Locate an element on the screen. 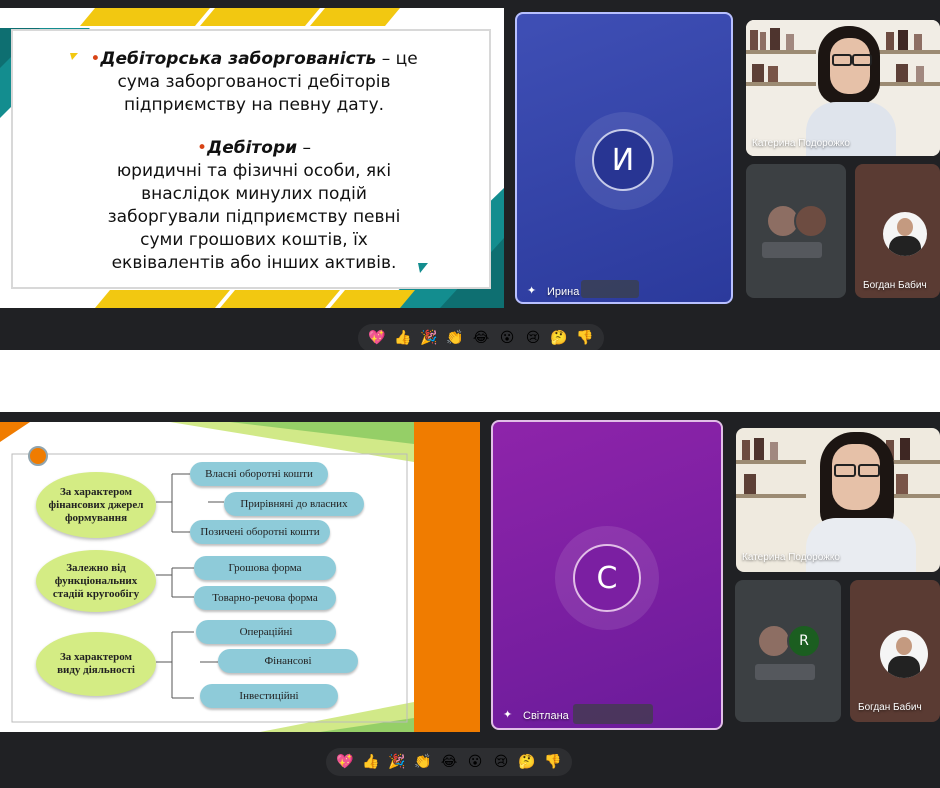 Image resolution: width=940 pixels, height=788 pixels. item-pill: Грошова форма is located at coordinates (265, 568).